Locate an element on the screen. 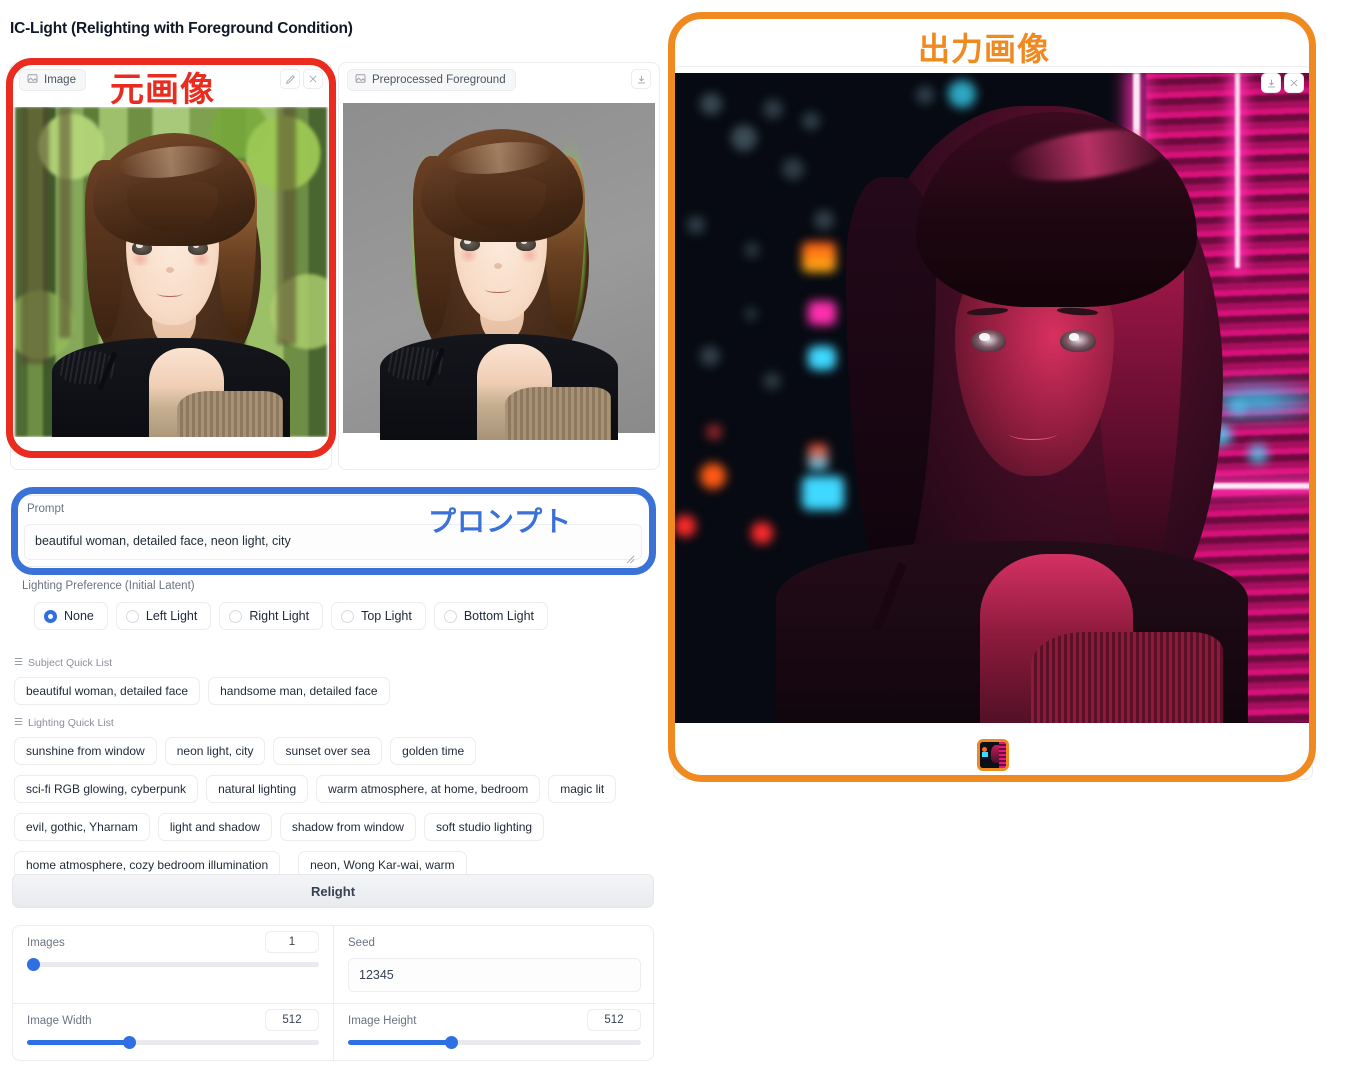 Image resolution: width=1348 pixels, height=1068 pixels. source-image-label: Image is located at coordinates (60, 80).